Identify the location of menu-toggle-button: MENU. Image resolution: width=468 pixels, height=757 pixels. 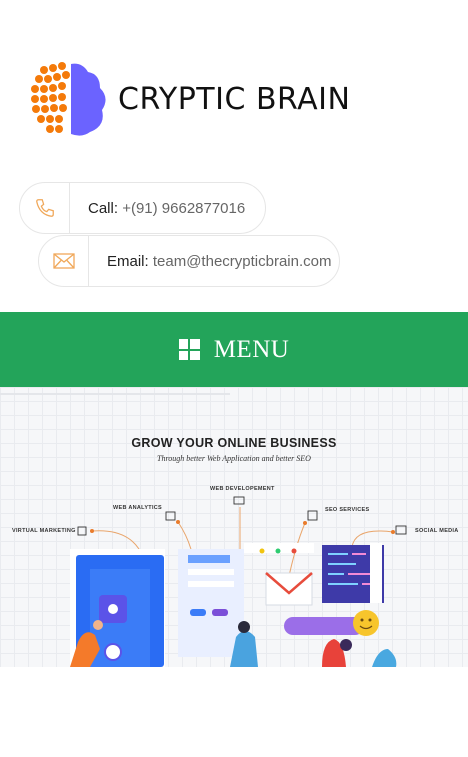
(234, 349).